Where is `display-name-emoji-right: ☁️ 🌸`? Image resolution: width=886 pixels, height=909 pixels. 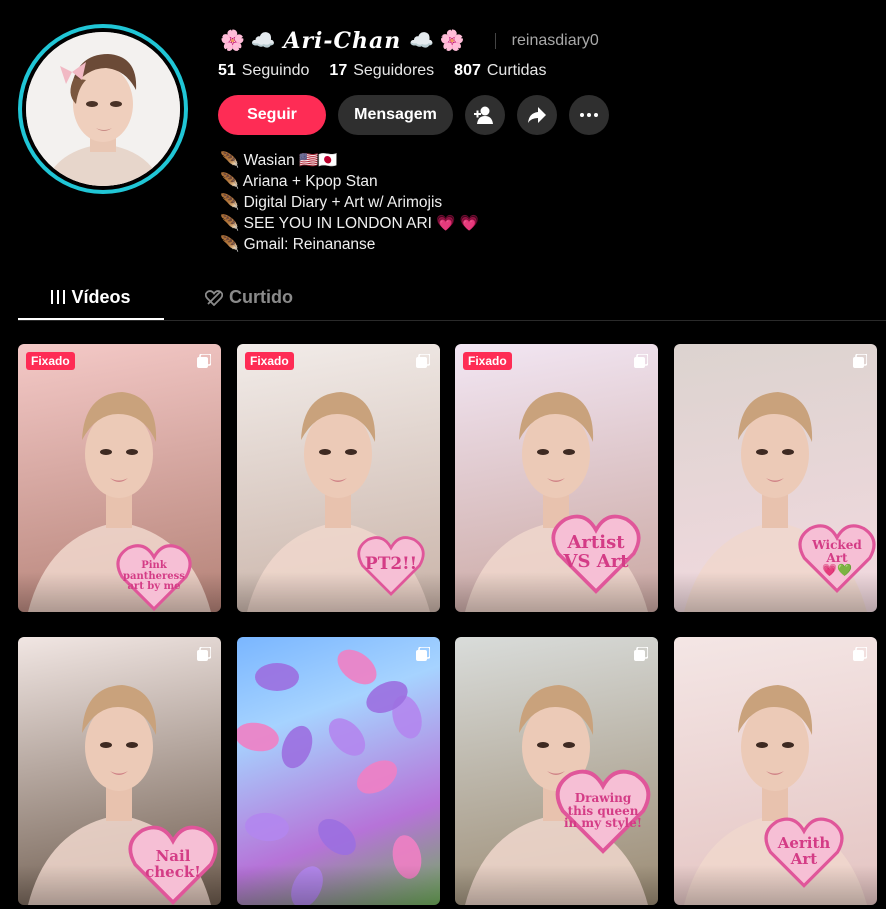
display-name-emoji-right: ☁️ 🌸 is located at coordinates (437, 41).